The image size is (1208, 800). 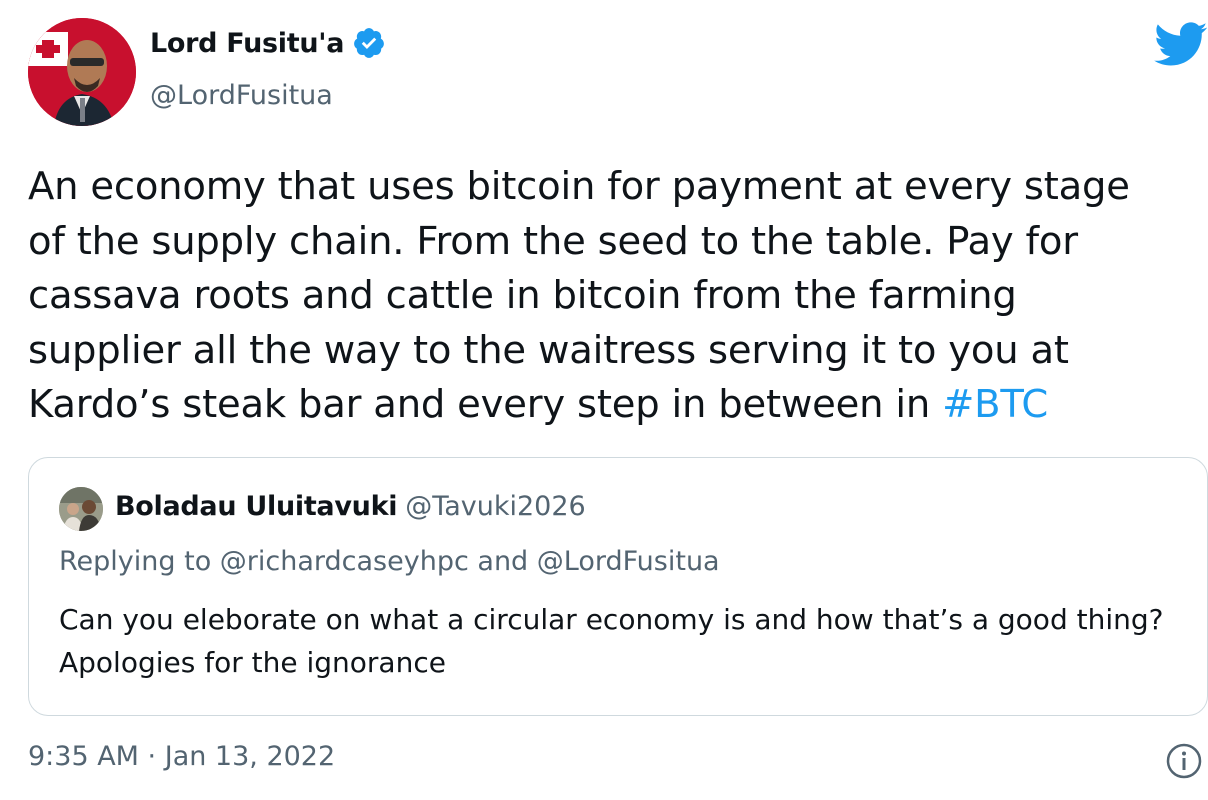 What do you see at coordinates (256, 506) in the screenshot?
I see `quoted-author-name: Boladau Uluitavuki` at bounding box center [256, 506].